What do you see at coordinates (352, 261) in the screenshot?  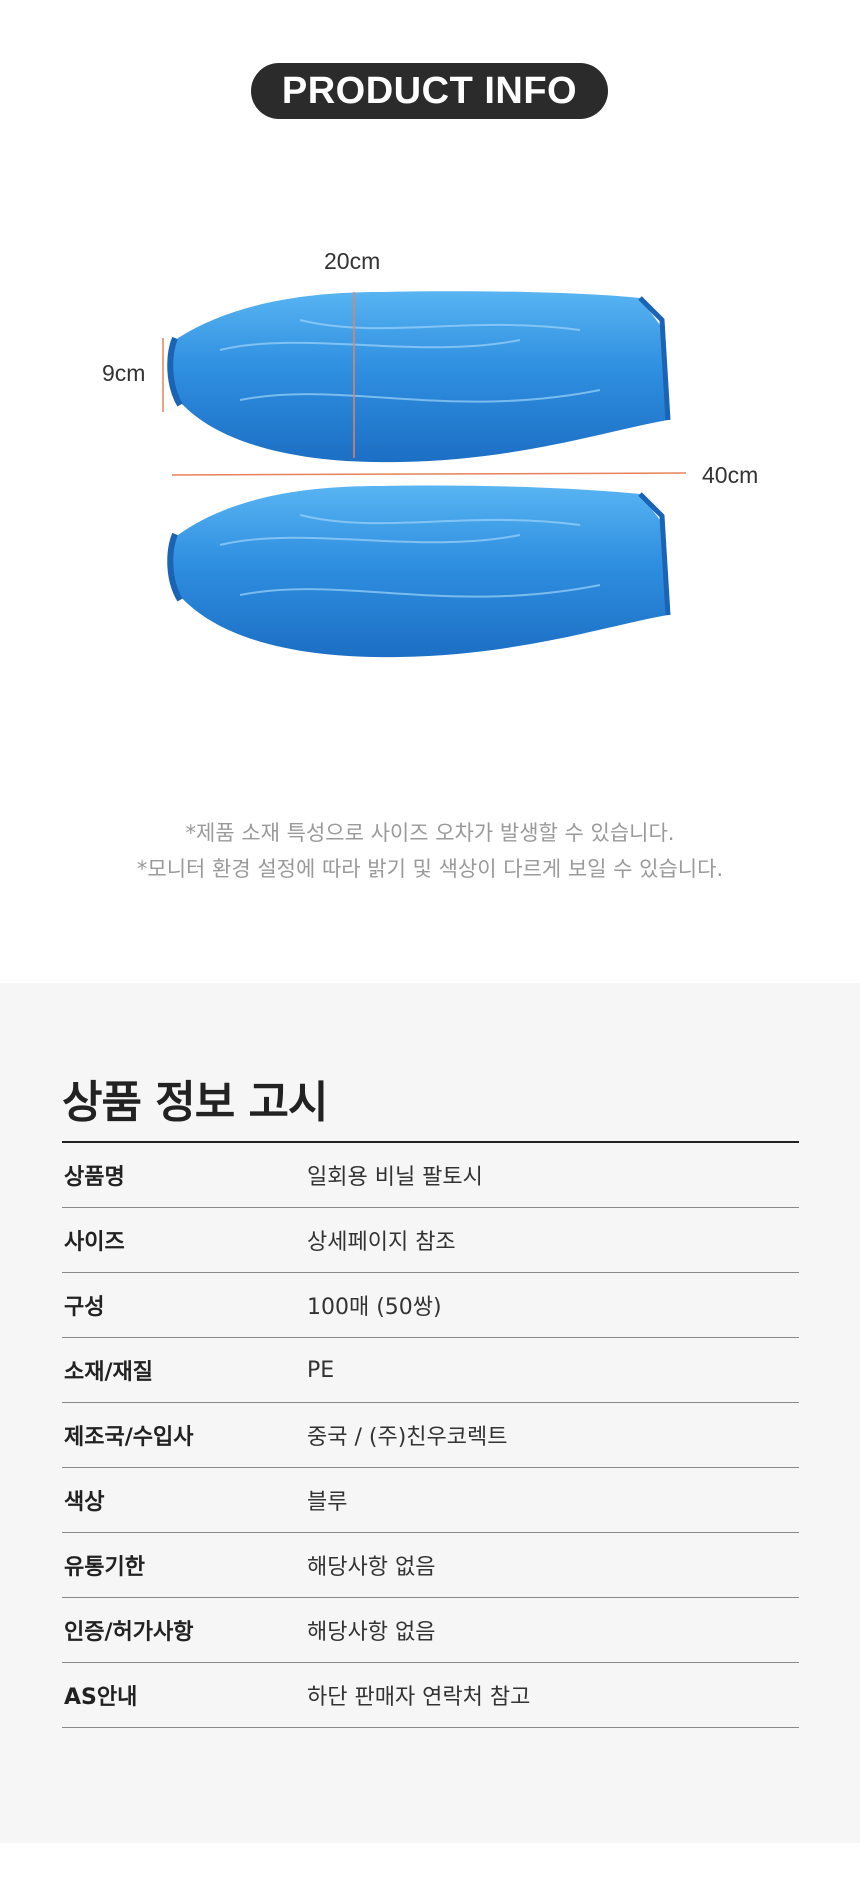 I see `dimension-width-label: 20cm` at bounding box center [352, 261].